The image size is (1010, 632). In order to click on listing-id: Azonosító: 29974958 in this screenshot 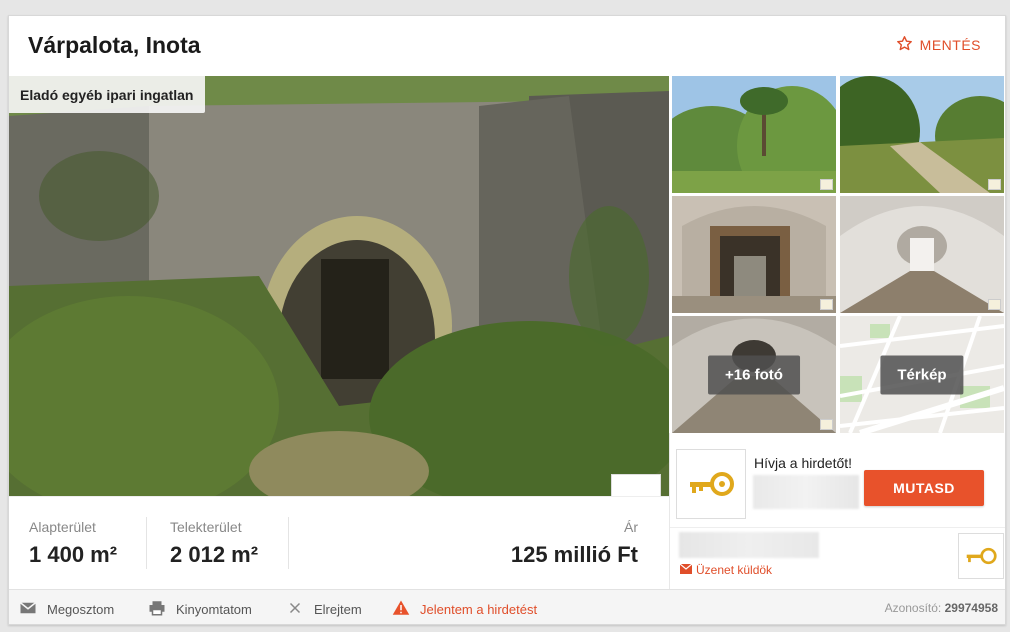, I will do `click(941, 608)`.